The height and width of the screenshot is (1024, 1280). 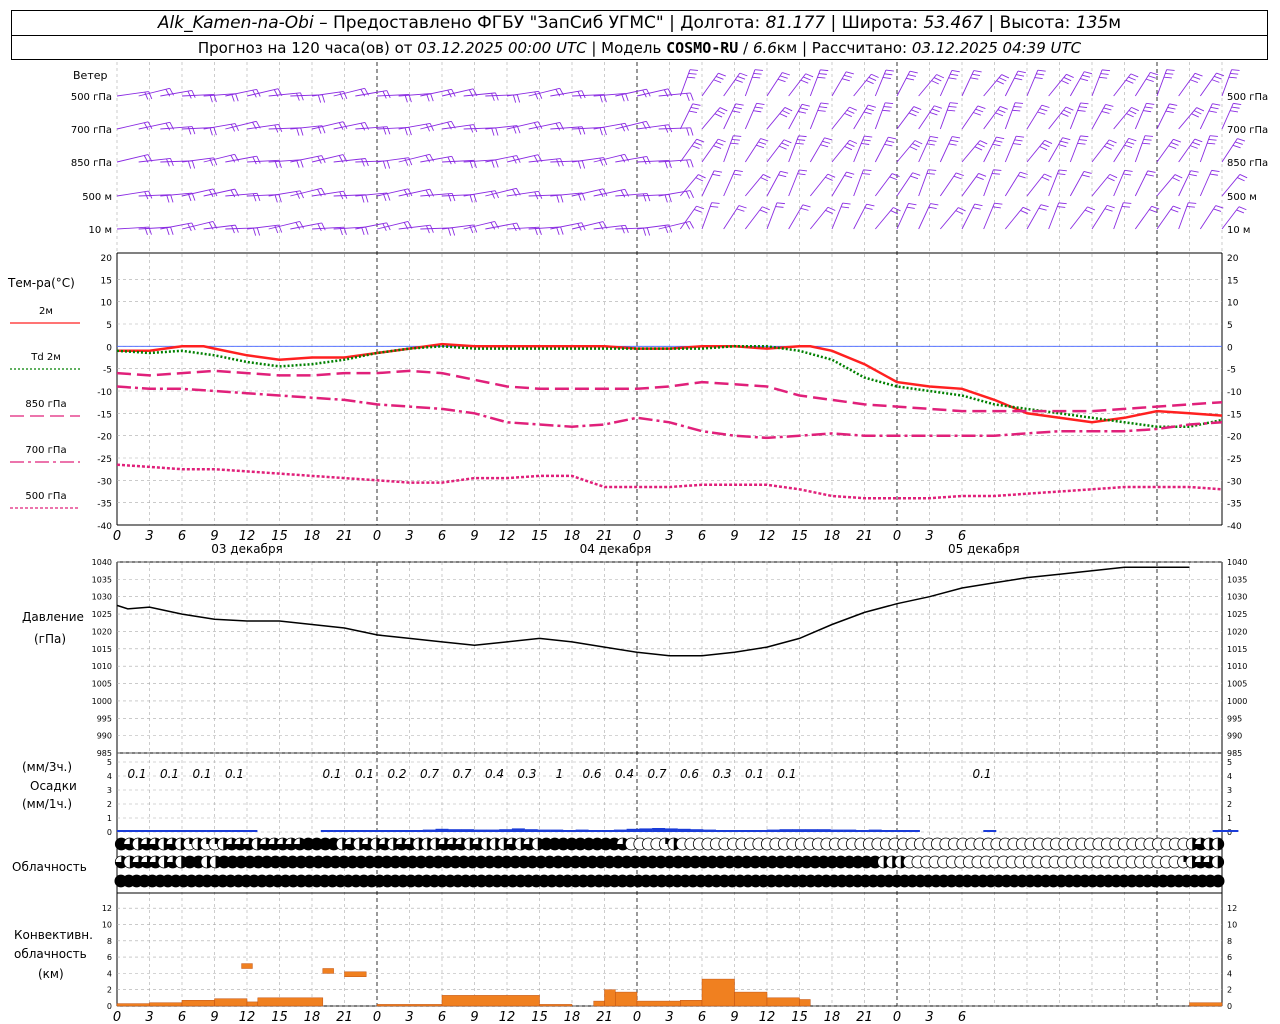 What do you see at coordinates (474, 1017) in the screenshot?
I see `x-tick-label-bottom: 9` at bounding box center [474, 1017].